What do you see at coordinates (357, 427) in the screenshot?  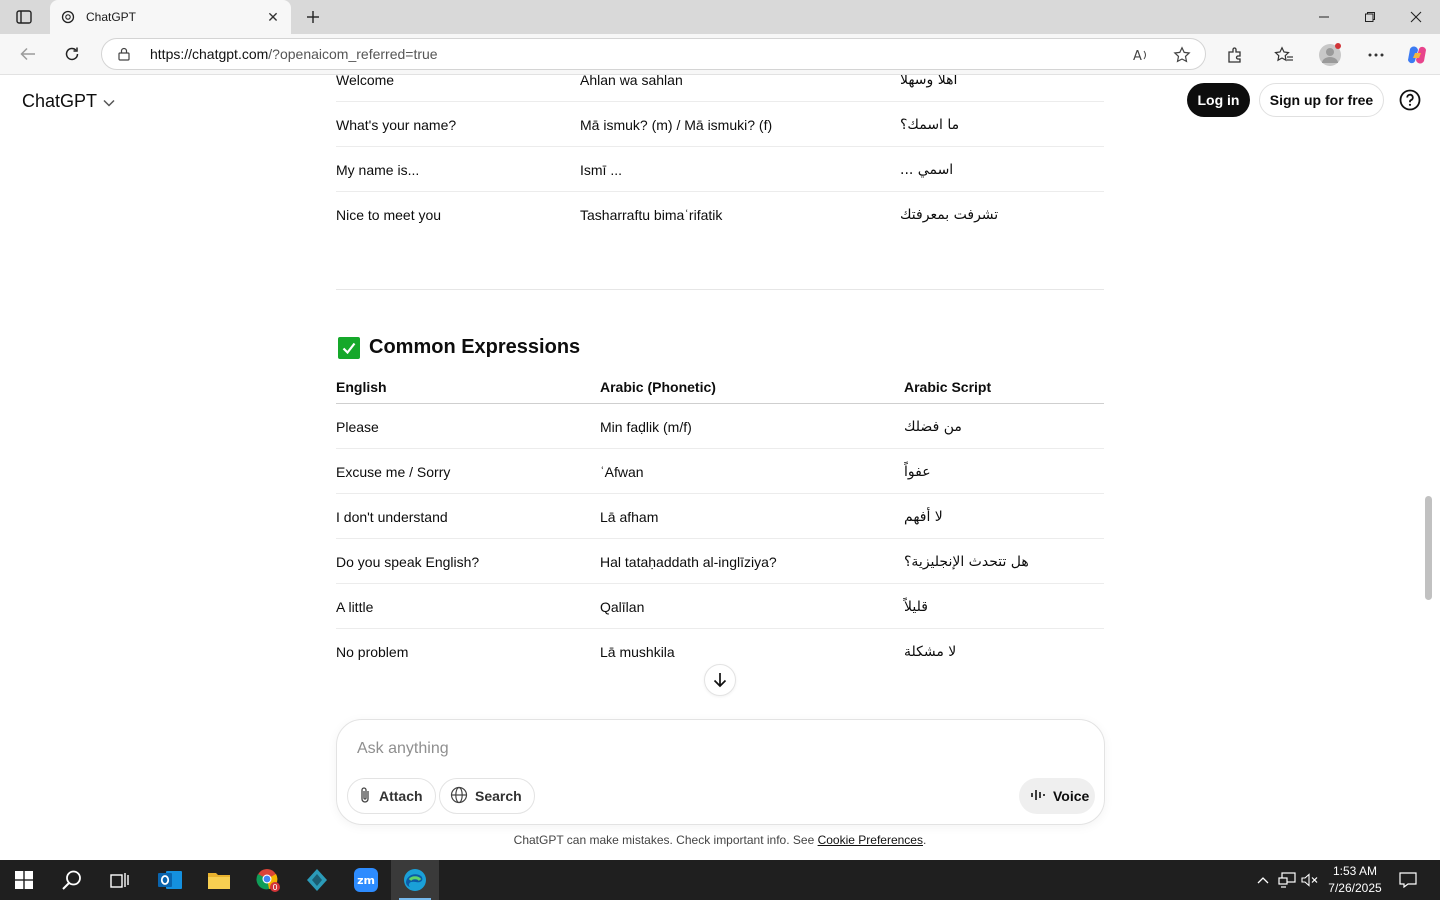 I see `cell-english: Please` at bounding box center [357, 427].